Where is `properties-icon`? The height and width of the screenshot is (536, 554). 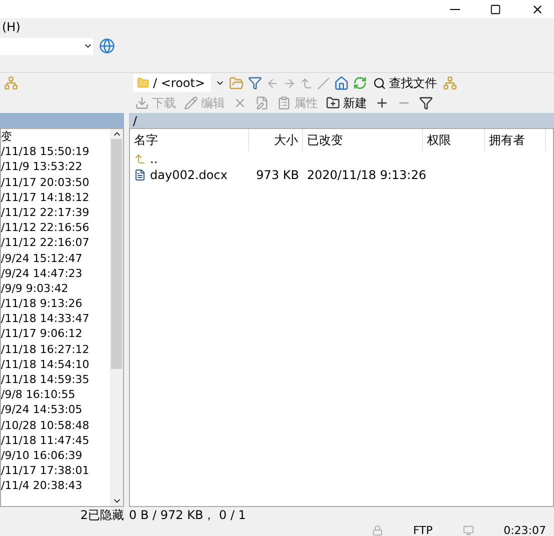
properties-icon is located at coordinates (284, 103).